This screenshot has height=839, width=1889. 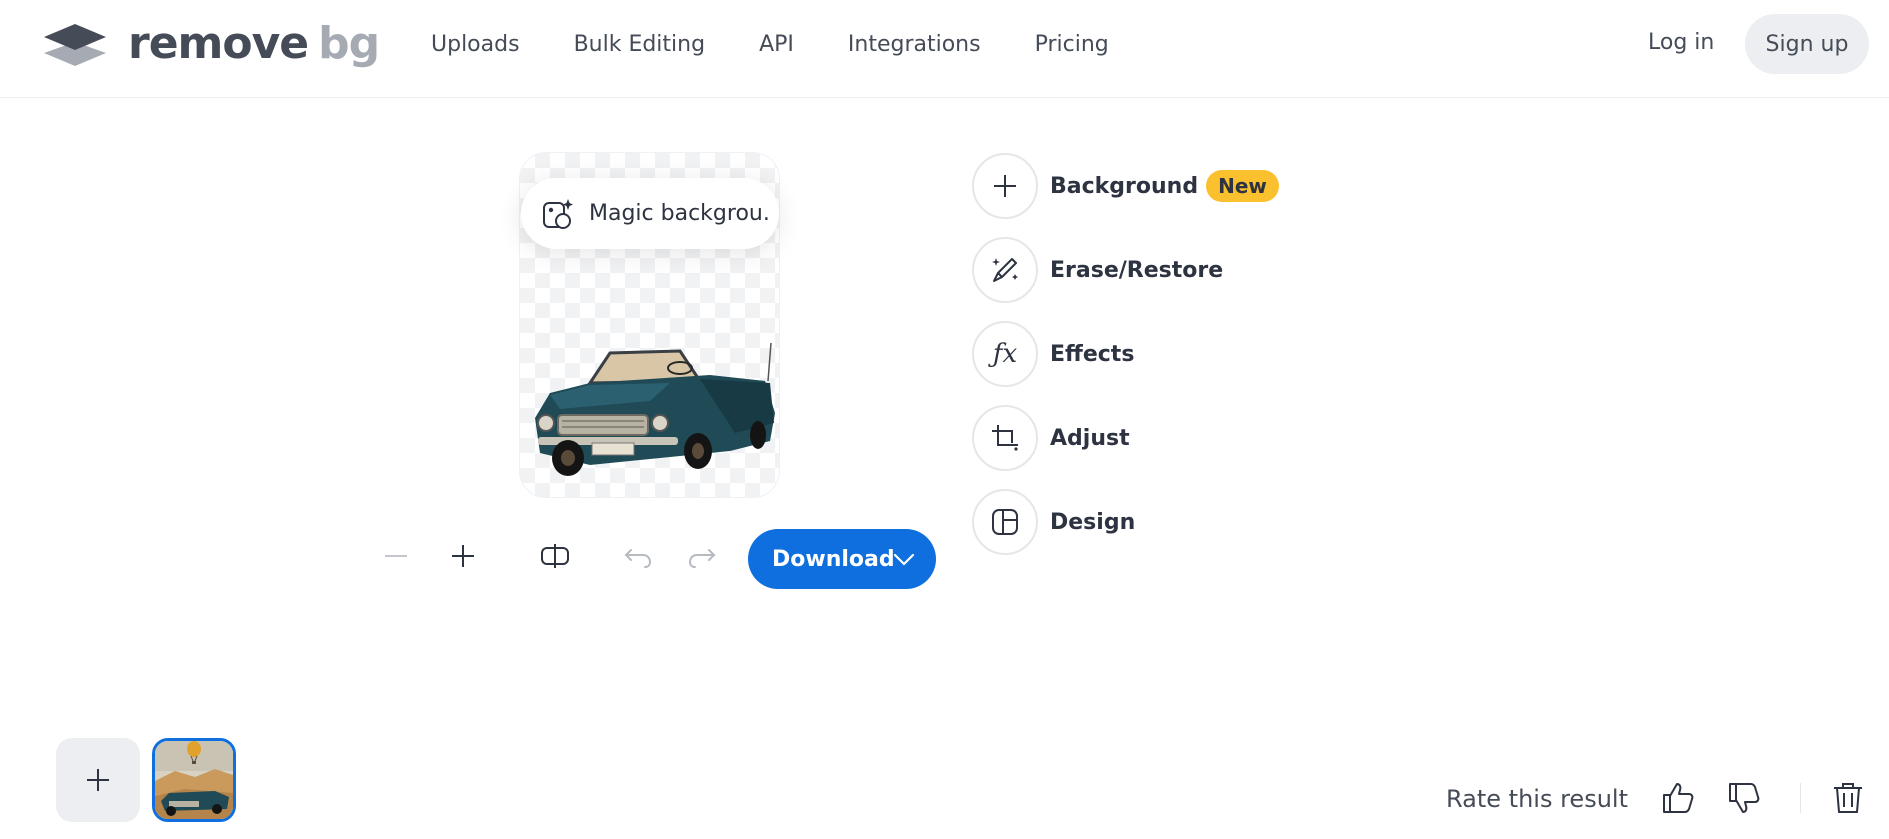 I want to click on tool-effects-label: Effects, so click(x=1092, y=354).